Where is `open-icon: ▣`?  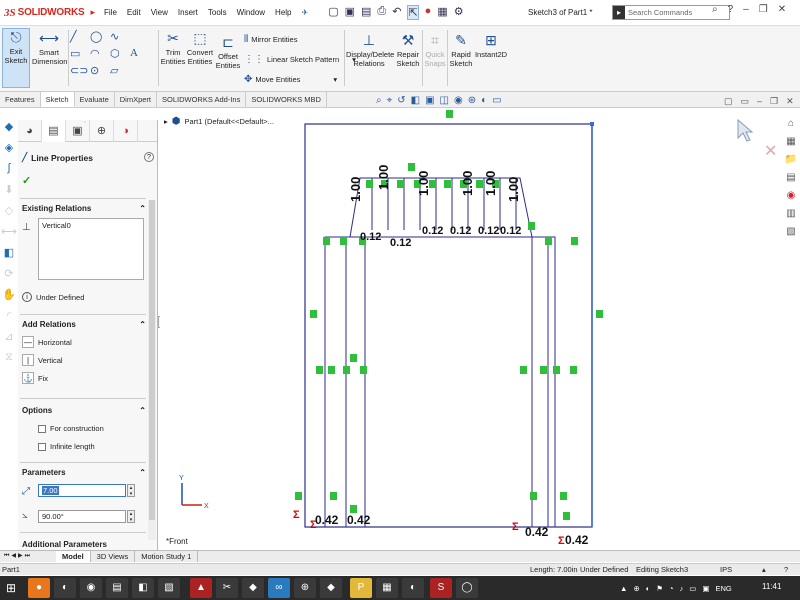 open-icon: ▣ is located at coordinates (350, 12).